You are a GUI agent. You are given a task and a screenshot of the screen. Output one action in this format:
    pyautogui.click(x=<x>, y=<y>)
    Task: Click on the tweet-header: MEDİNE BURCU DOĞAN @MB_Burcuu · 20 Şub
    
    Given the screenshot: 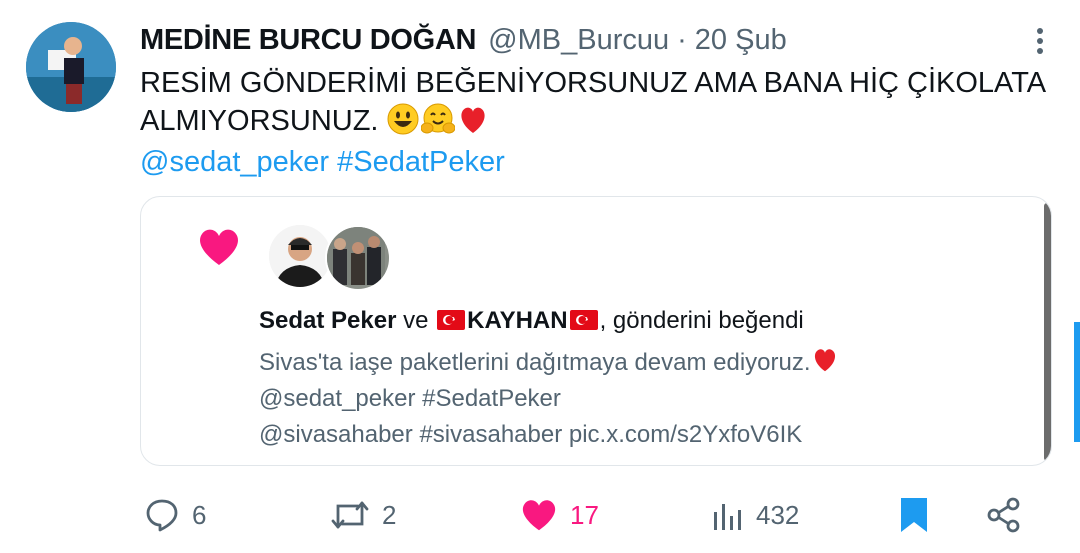 What is the action you would take?
    pyautogui.click(x=463, y=40)
    